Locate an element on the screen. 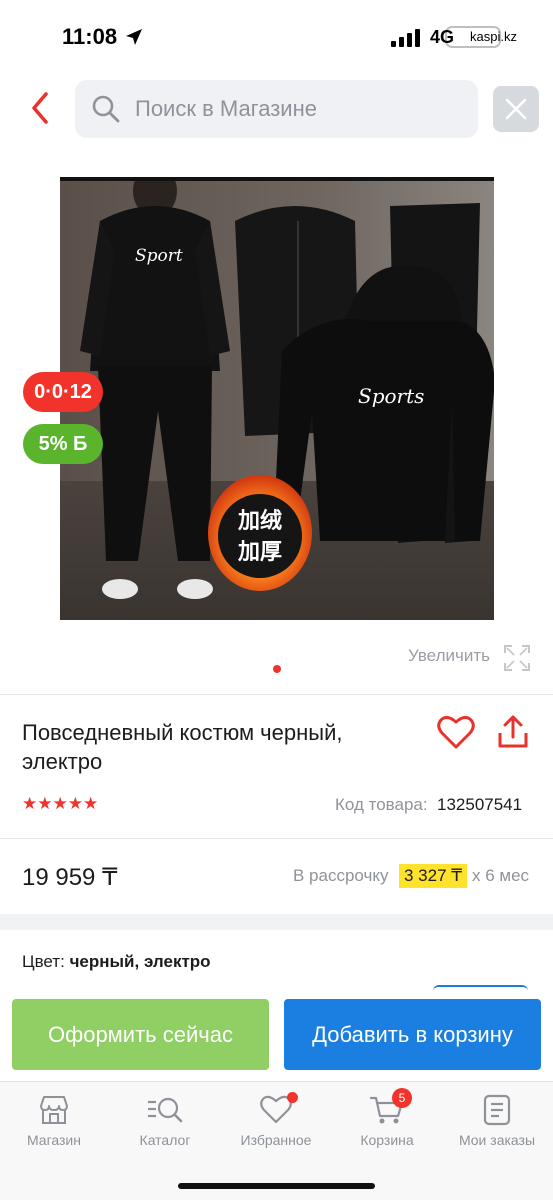 The image size is (553, 1200). section-separator is located at coordinates (276, 922).